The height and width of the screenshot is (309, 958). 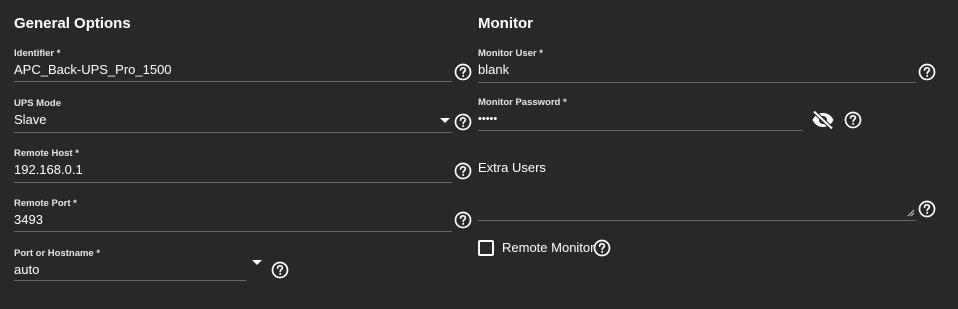 I want to click on ups-mode-chevron-down-icon, so click(x=445, y=120).